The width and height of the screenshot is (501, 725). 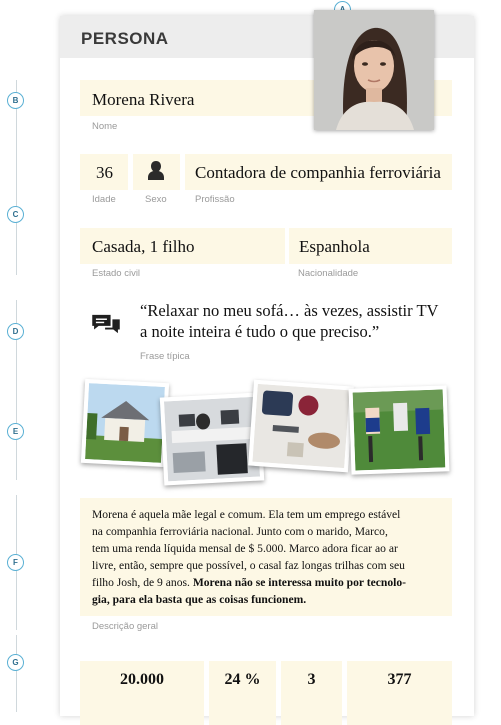 I want to click on photo-house, so click(x=125, y=423).